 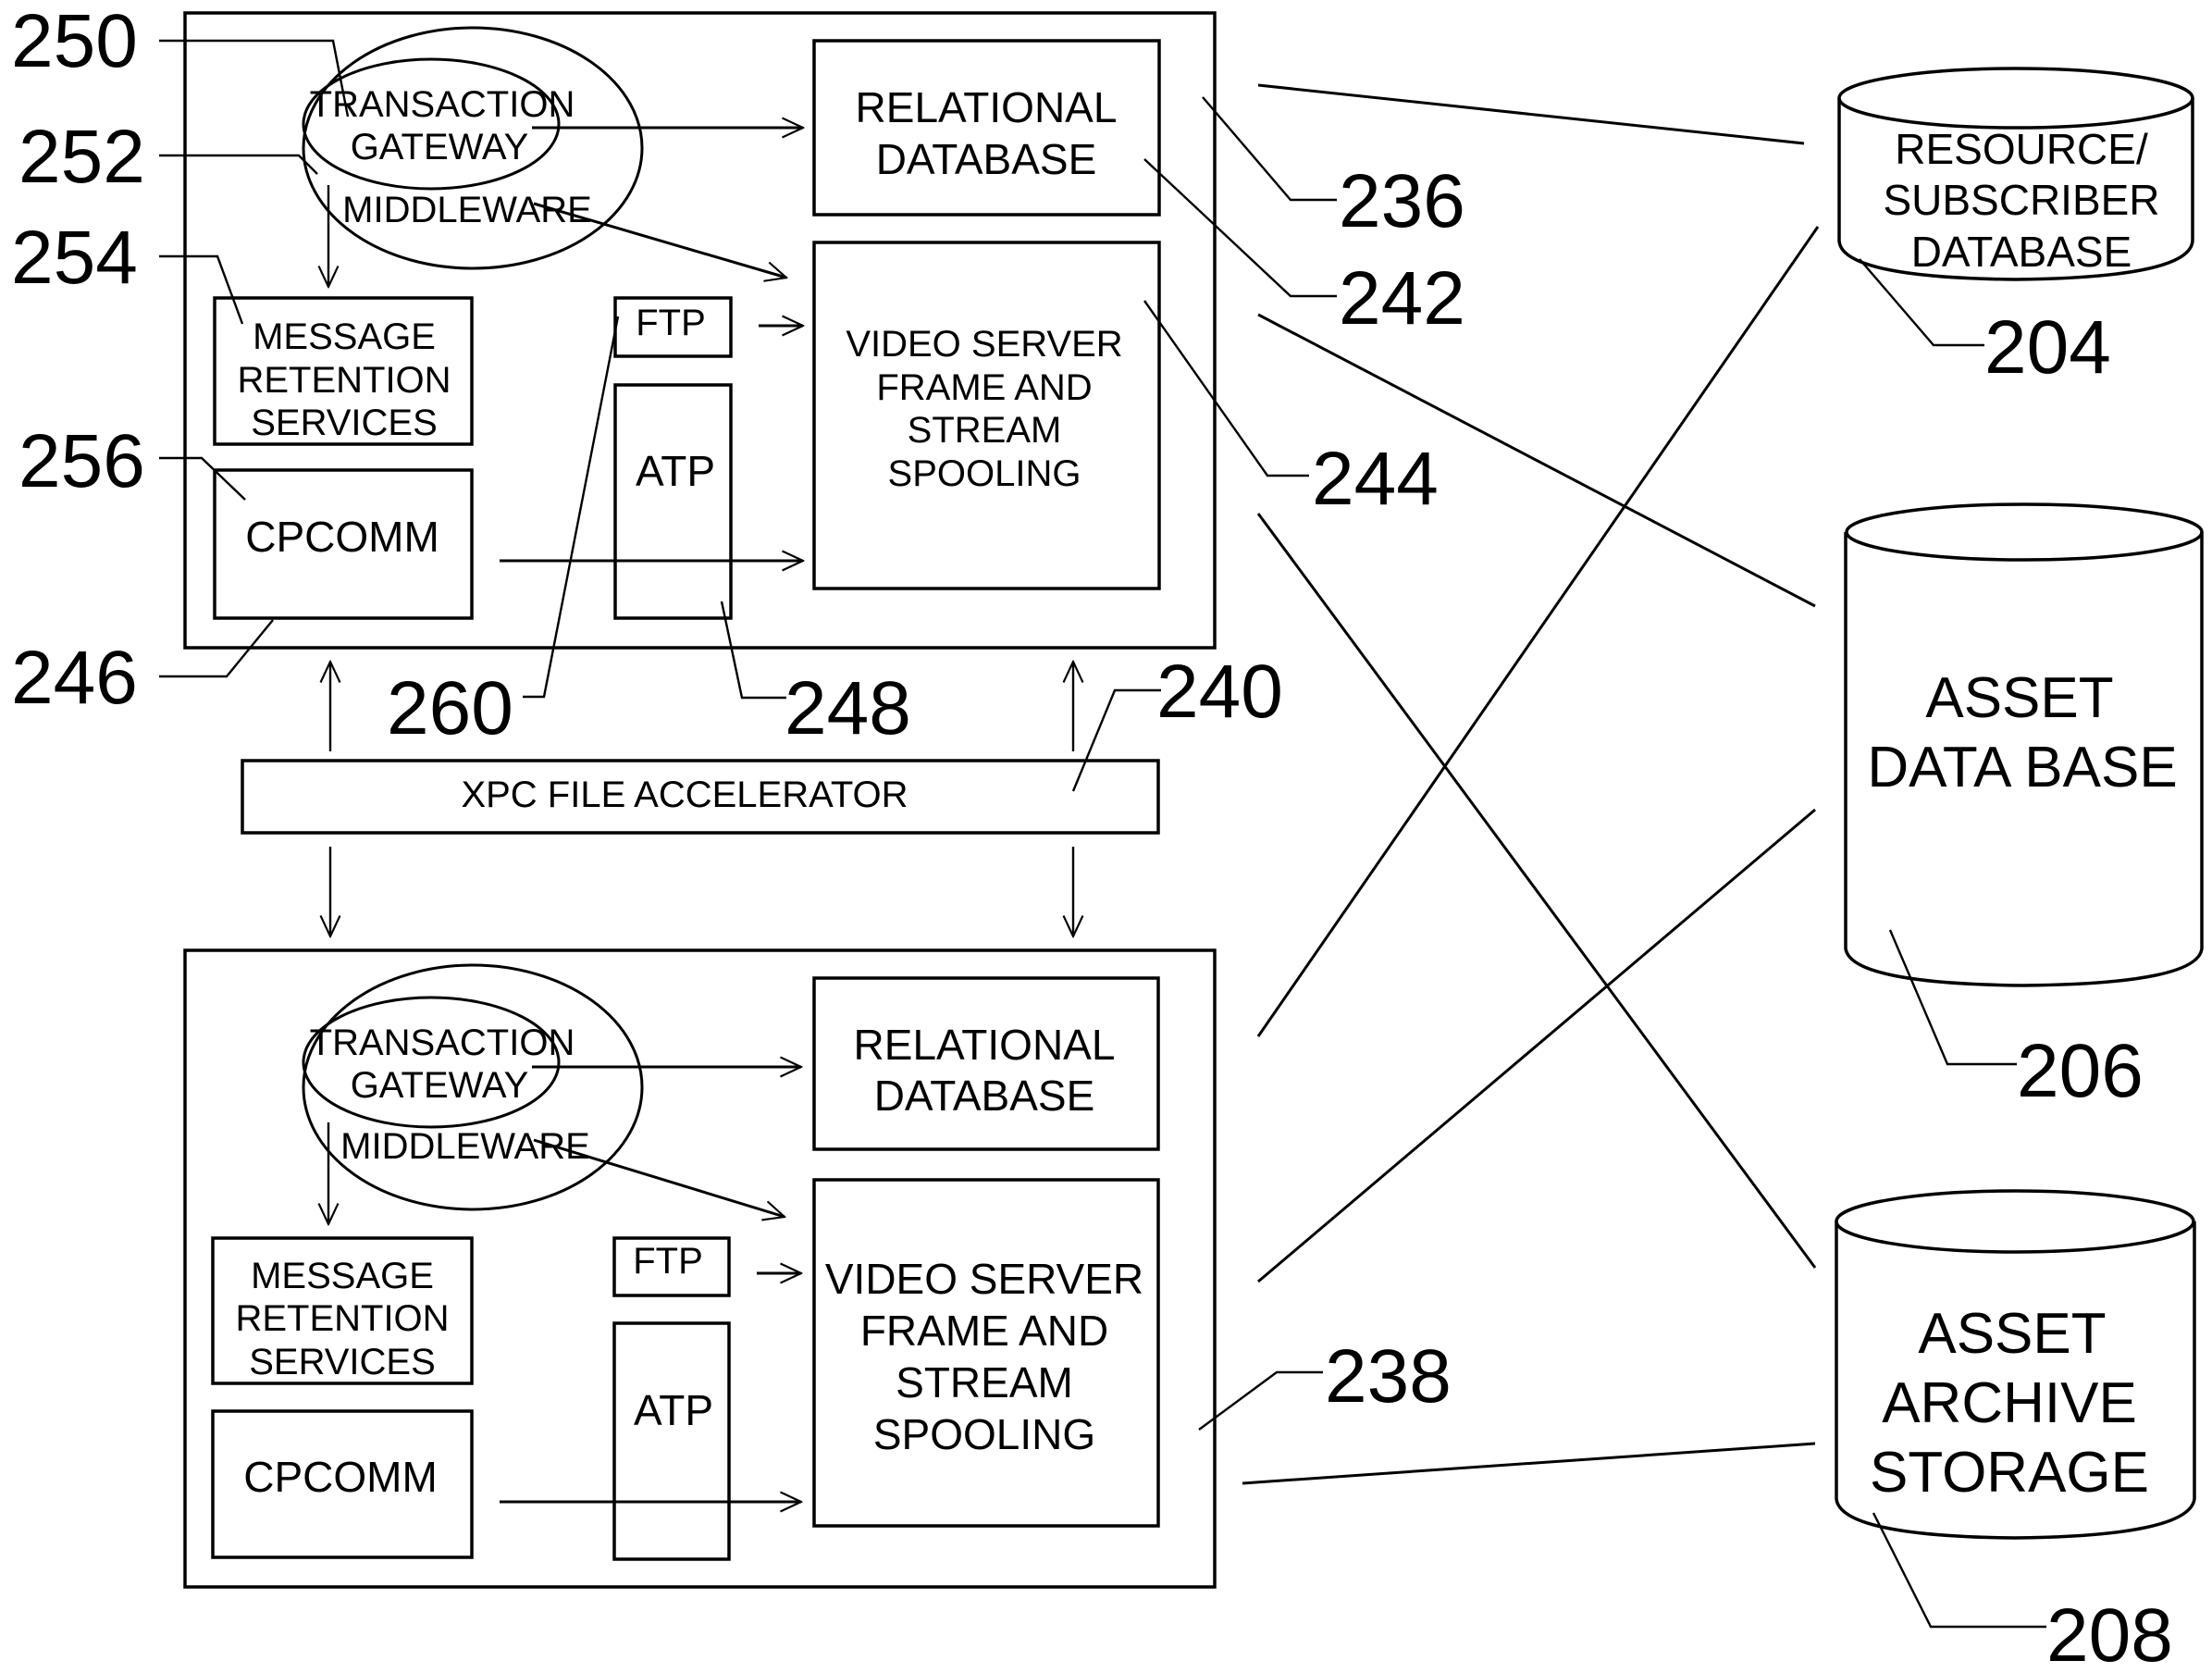 I want to click on archive-label-3: STORAGE, so click(x=2010, y=1473).